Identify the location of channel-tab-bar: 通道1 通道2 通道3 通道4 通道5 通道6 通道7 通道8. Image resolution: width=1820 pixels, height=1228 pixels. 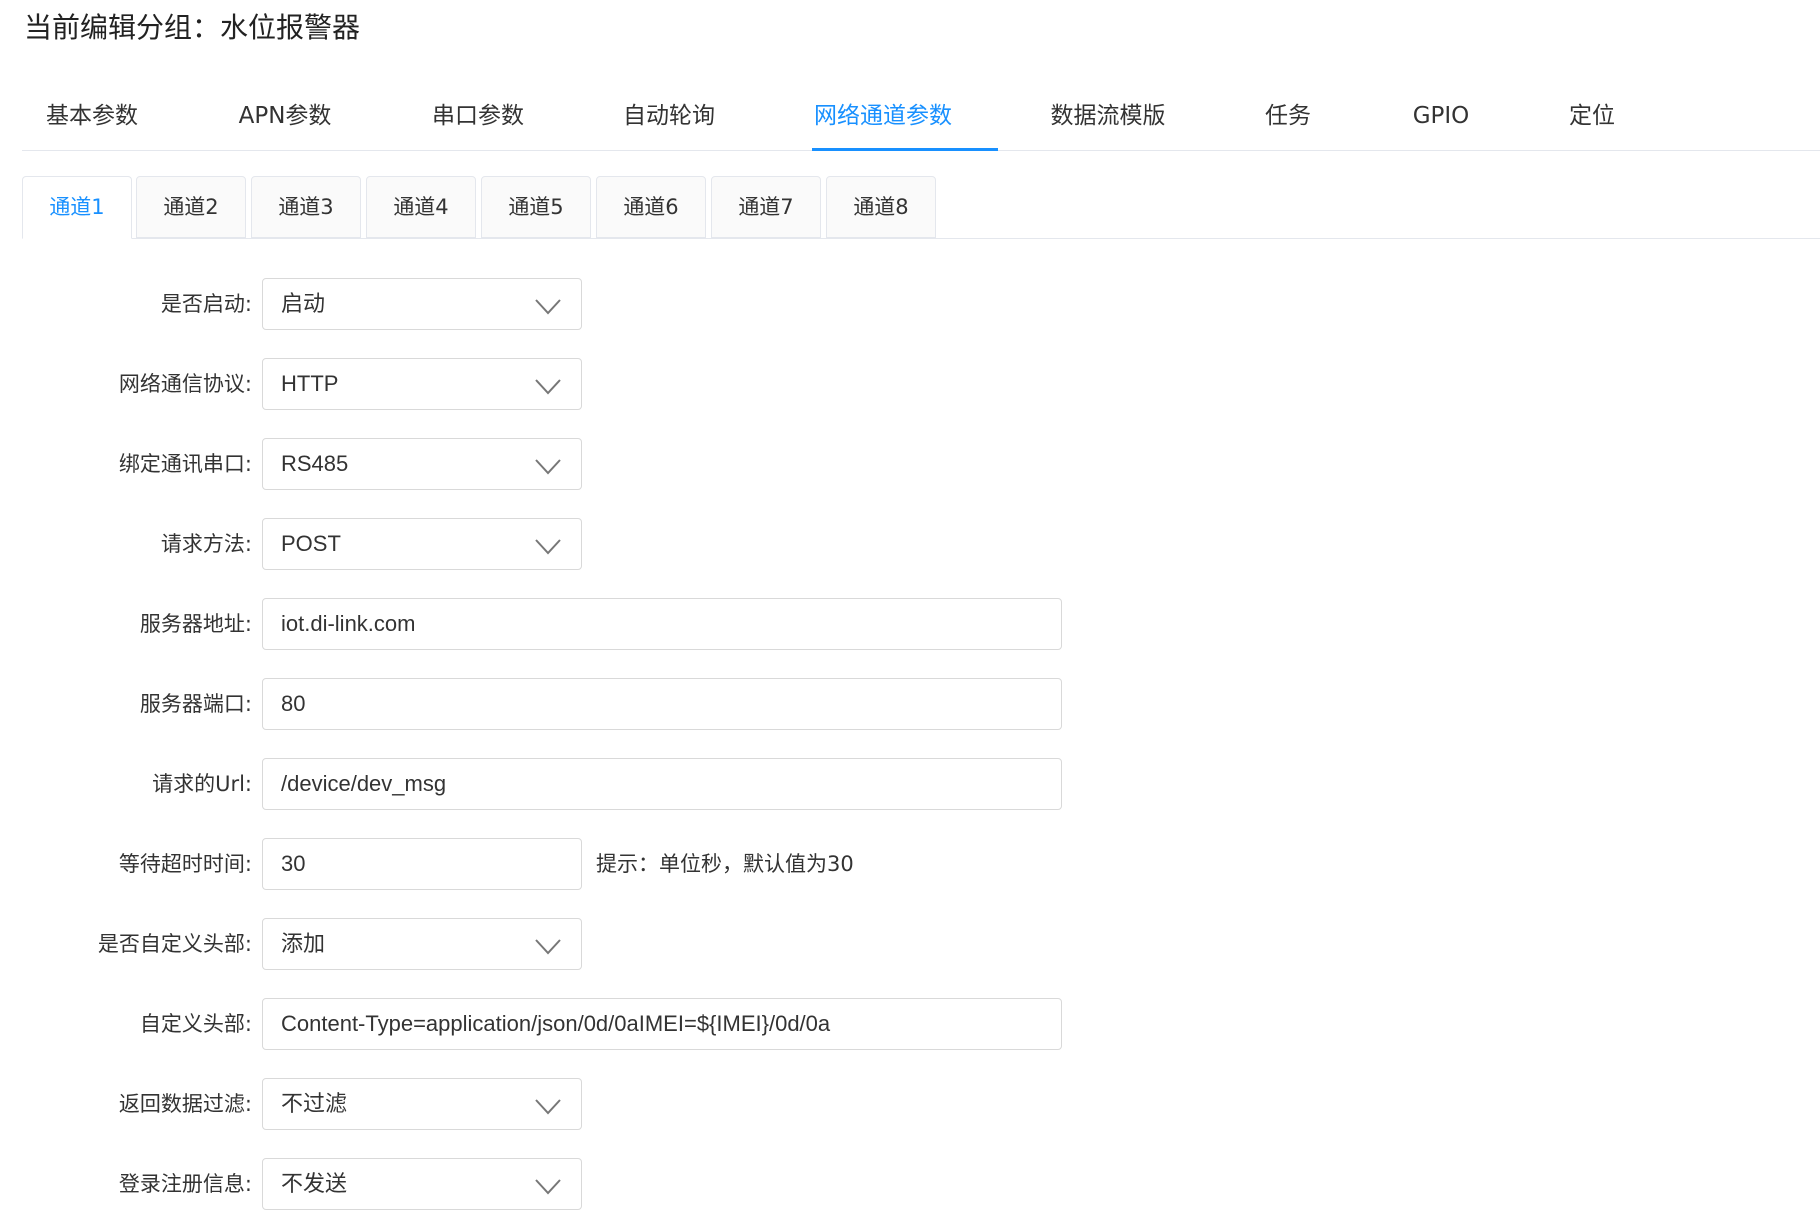
(921, 207).